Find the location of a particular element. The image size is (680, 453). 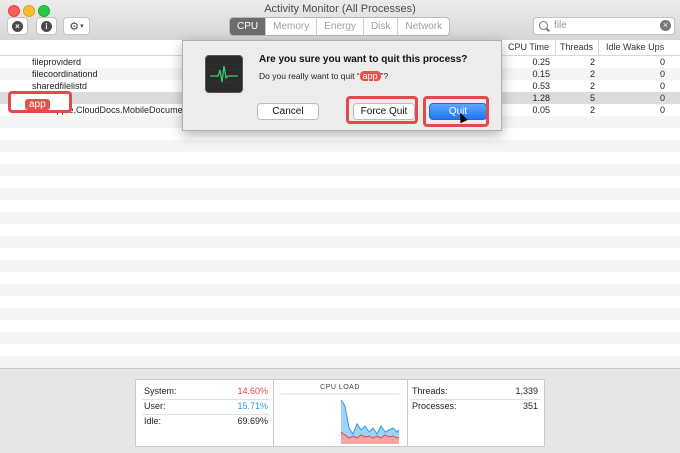

activity-monitor-app-icon is located at coordinates (224, 74).